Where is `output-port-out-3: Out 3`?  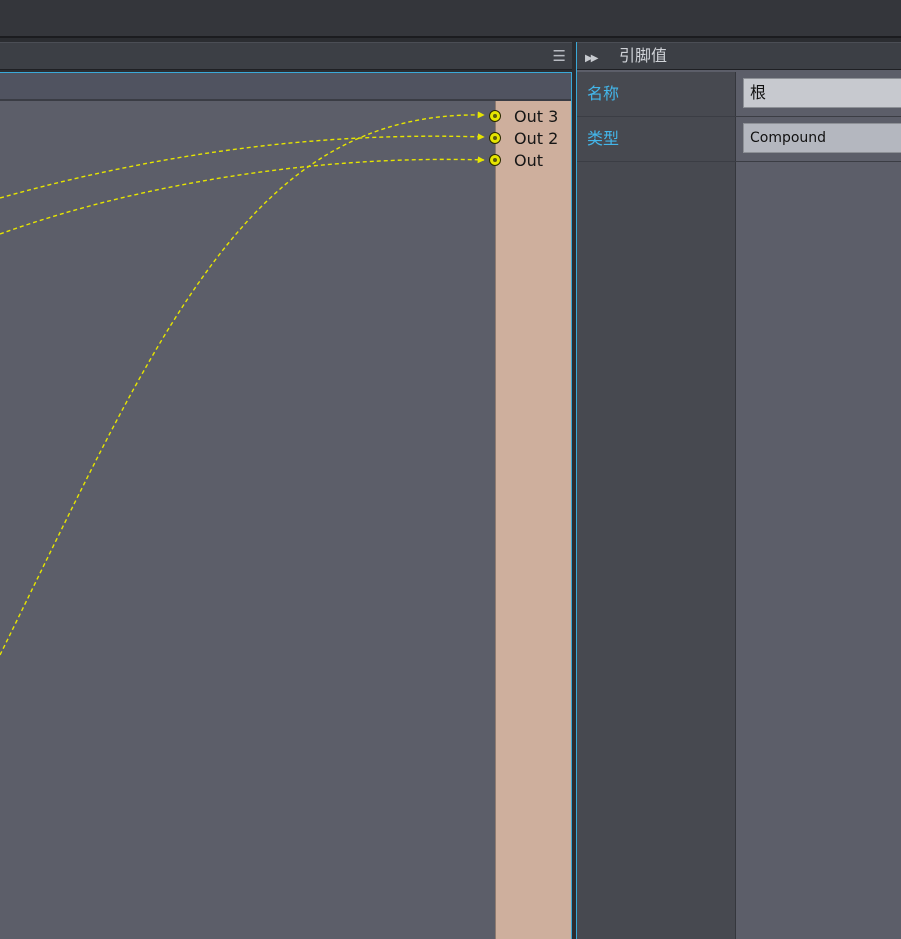 output-port-out-3: Out 3 is located at coordinates (530, 117).